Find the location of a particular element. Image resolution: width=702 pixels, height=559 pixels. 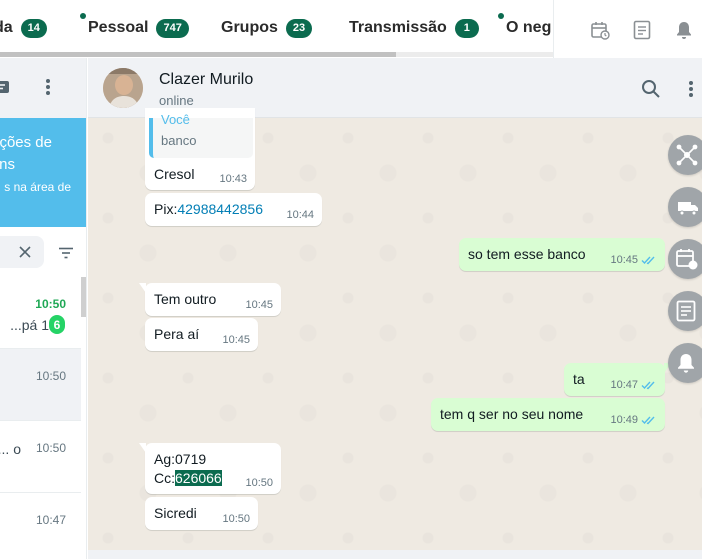

network-icon is located at coordinates (687, 155).